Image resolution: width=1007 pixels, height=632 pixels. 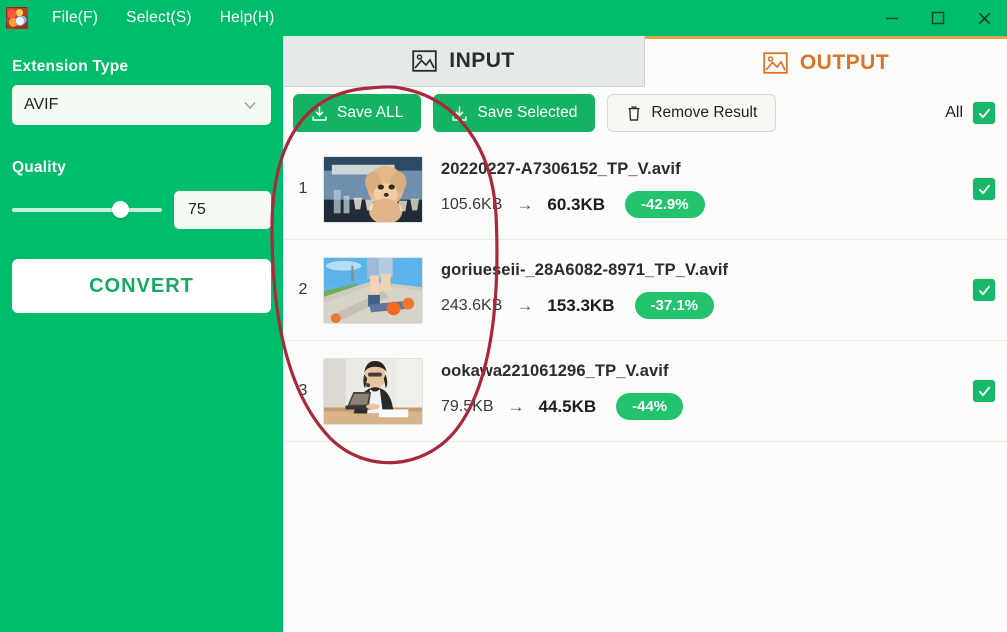 I want to click on row-index: 1, so click(x=303, y=188).